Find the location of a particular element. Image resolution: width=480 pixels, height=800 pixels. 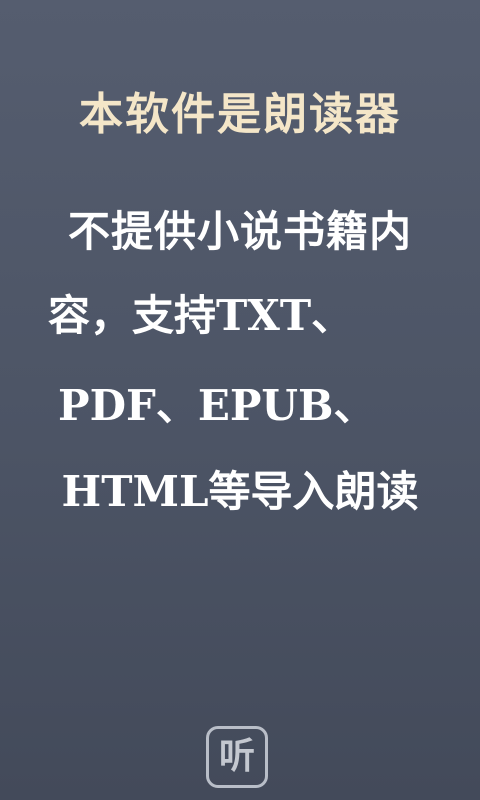

description-line-2: 容，支持TXT、 is located at coordinates (201, 315).